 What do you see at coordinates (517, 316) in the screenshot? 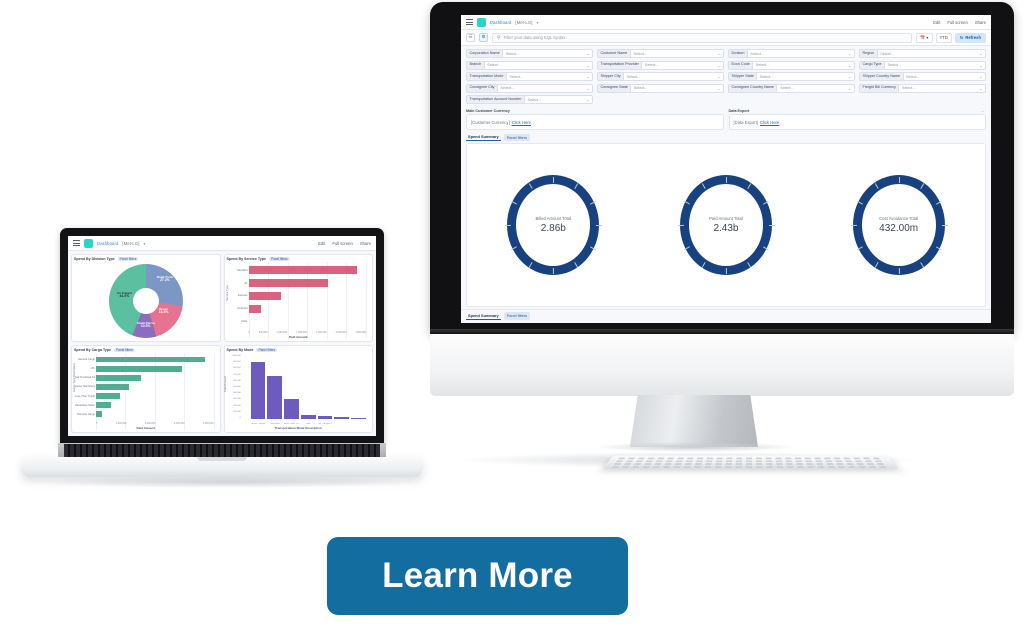
I see `bottom-tab-panel-filters: Panel filters` at bounding box center [517, 316].